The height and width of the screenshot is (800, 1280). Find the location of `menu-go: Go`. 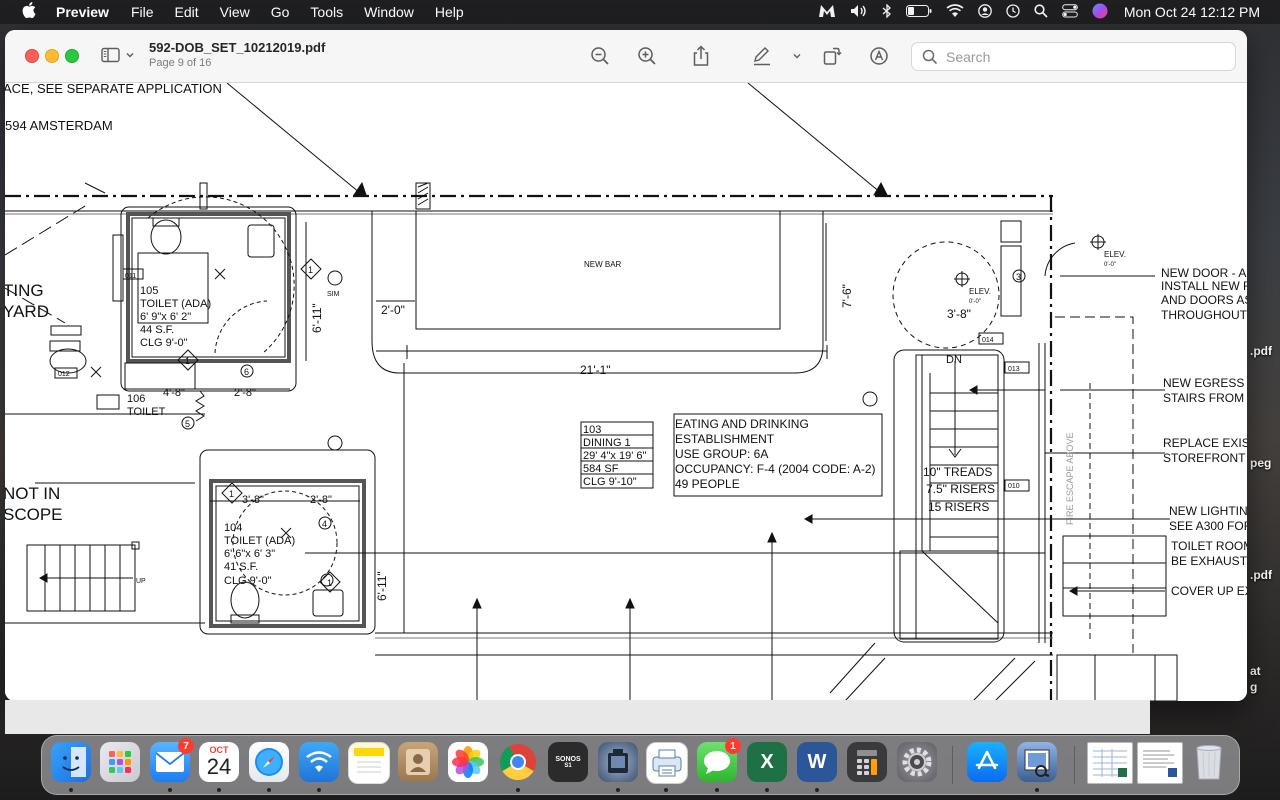

menu-go: Go is located at coordinates (280, 12).